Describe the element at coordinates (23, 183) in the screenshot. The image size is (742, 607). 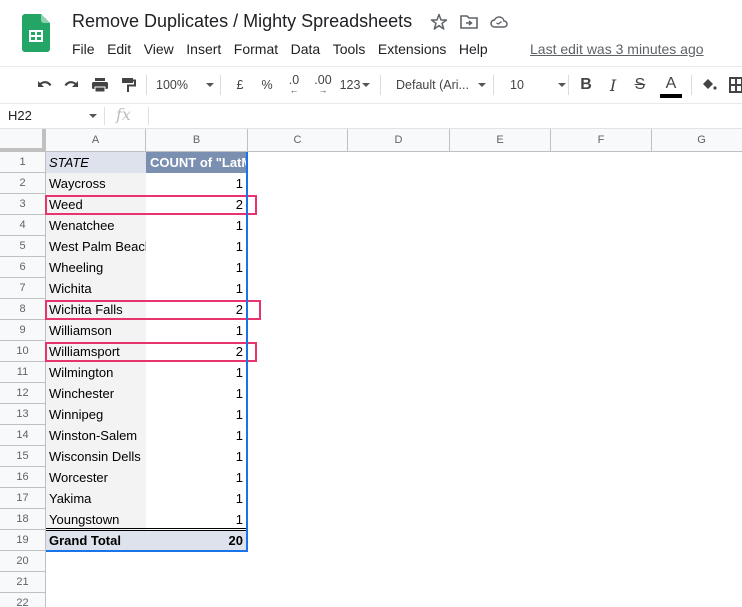
I see `row-header-2: 2` at that location.